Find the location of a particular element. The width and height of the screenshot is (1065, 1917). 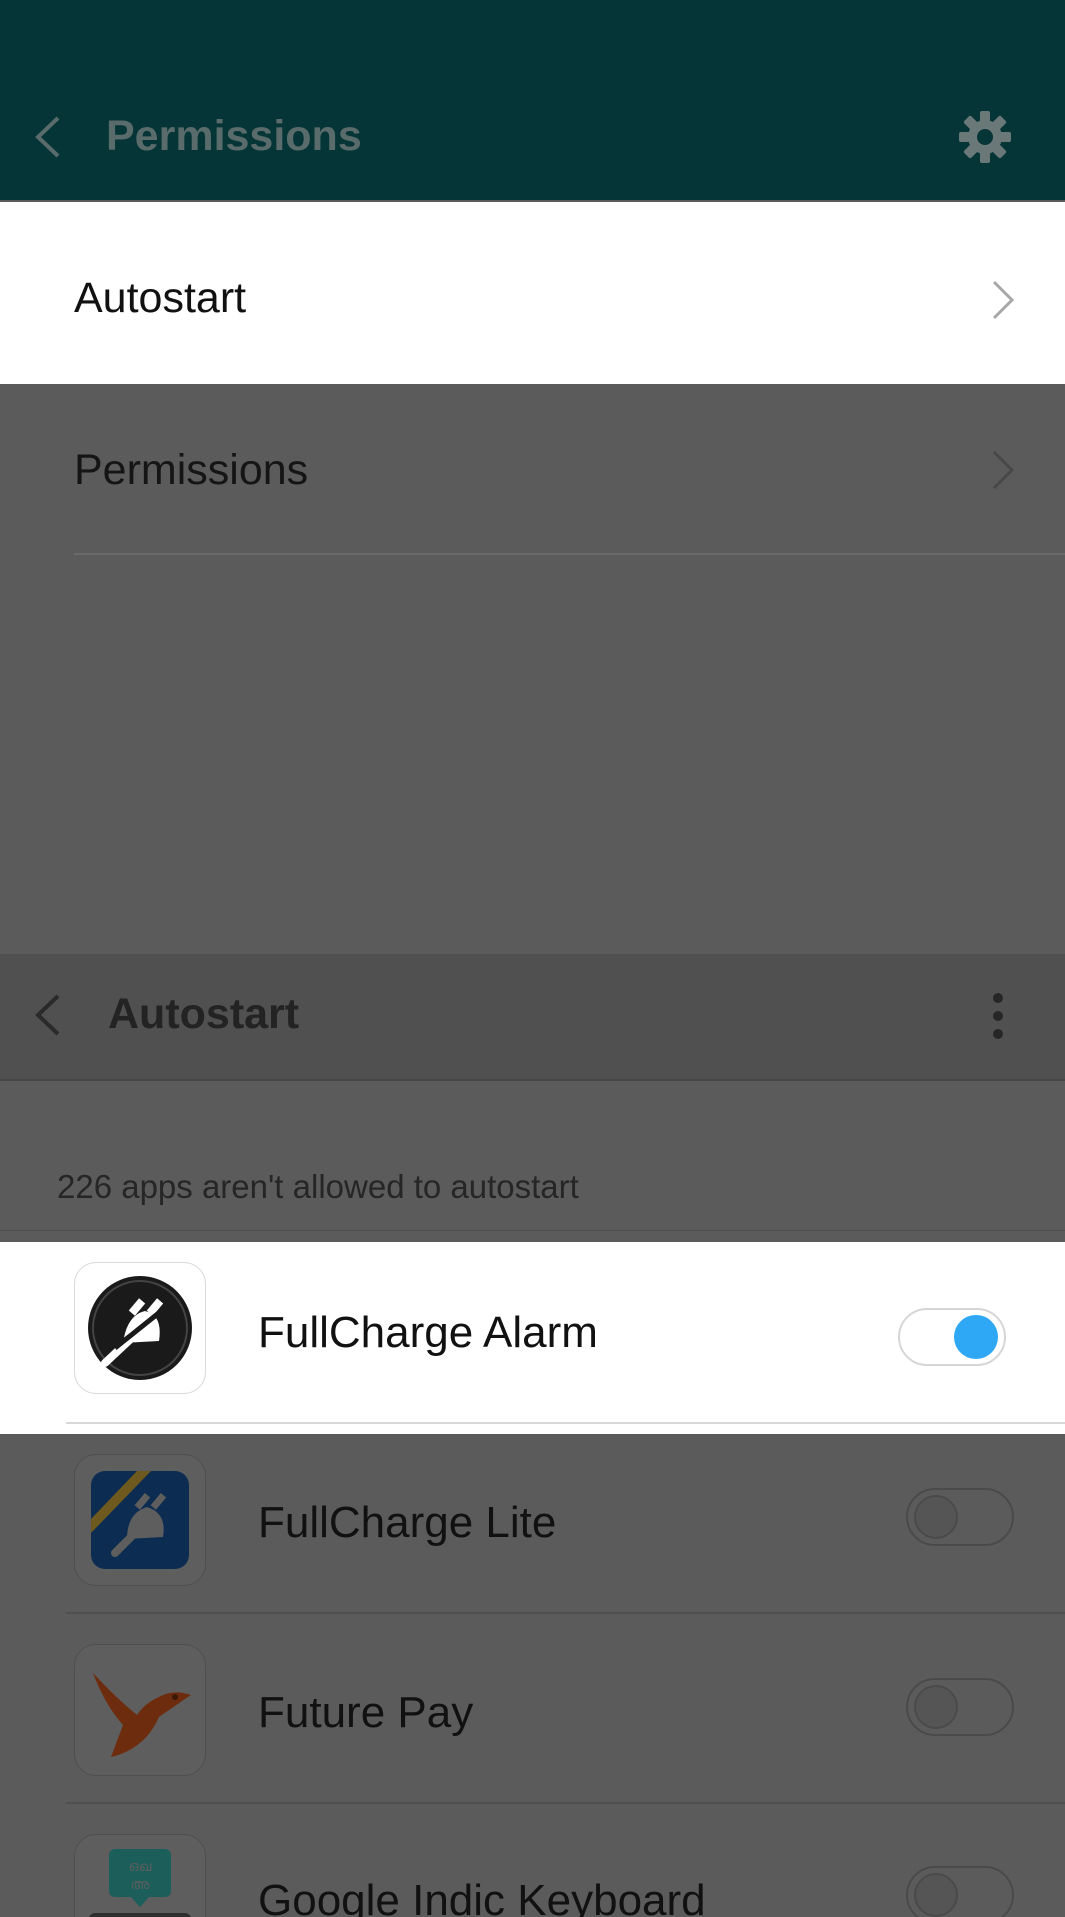

app-row-fullcharge-lite: FullCharge Lite is located at coordinates (532, 1529).